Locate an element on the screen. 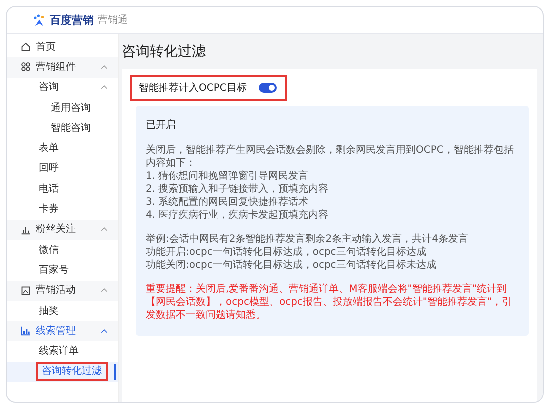 Image resolution: width=550 pixels, height=409 pixels. sidebar-item: 表单 is located at coordinates (62, 148).